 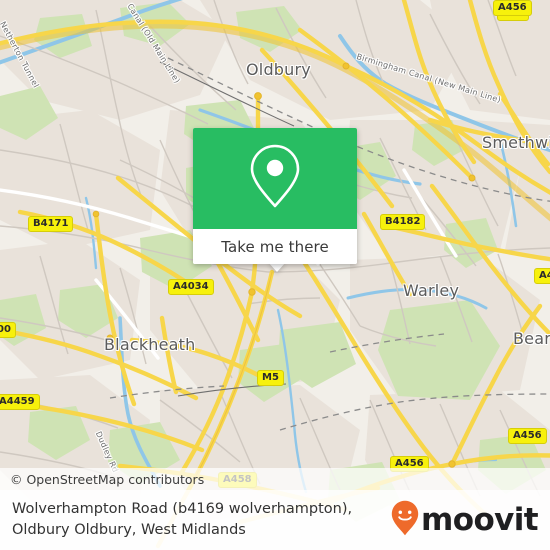 I want to click on openstreetmap-attribution: © OpenStreetMap contributors, so click(x=102, y=479).